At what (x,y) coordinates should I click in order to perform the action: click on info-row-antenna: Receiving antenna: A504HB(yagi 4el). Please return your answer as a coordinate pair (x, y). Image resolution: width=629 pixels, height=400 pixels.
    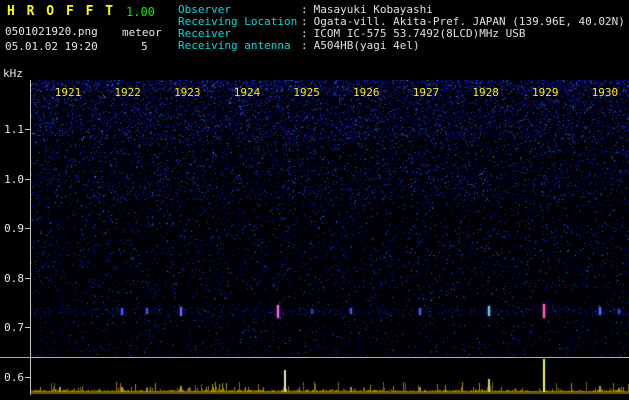
    Looking at the image, I should click on (401, 46).